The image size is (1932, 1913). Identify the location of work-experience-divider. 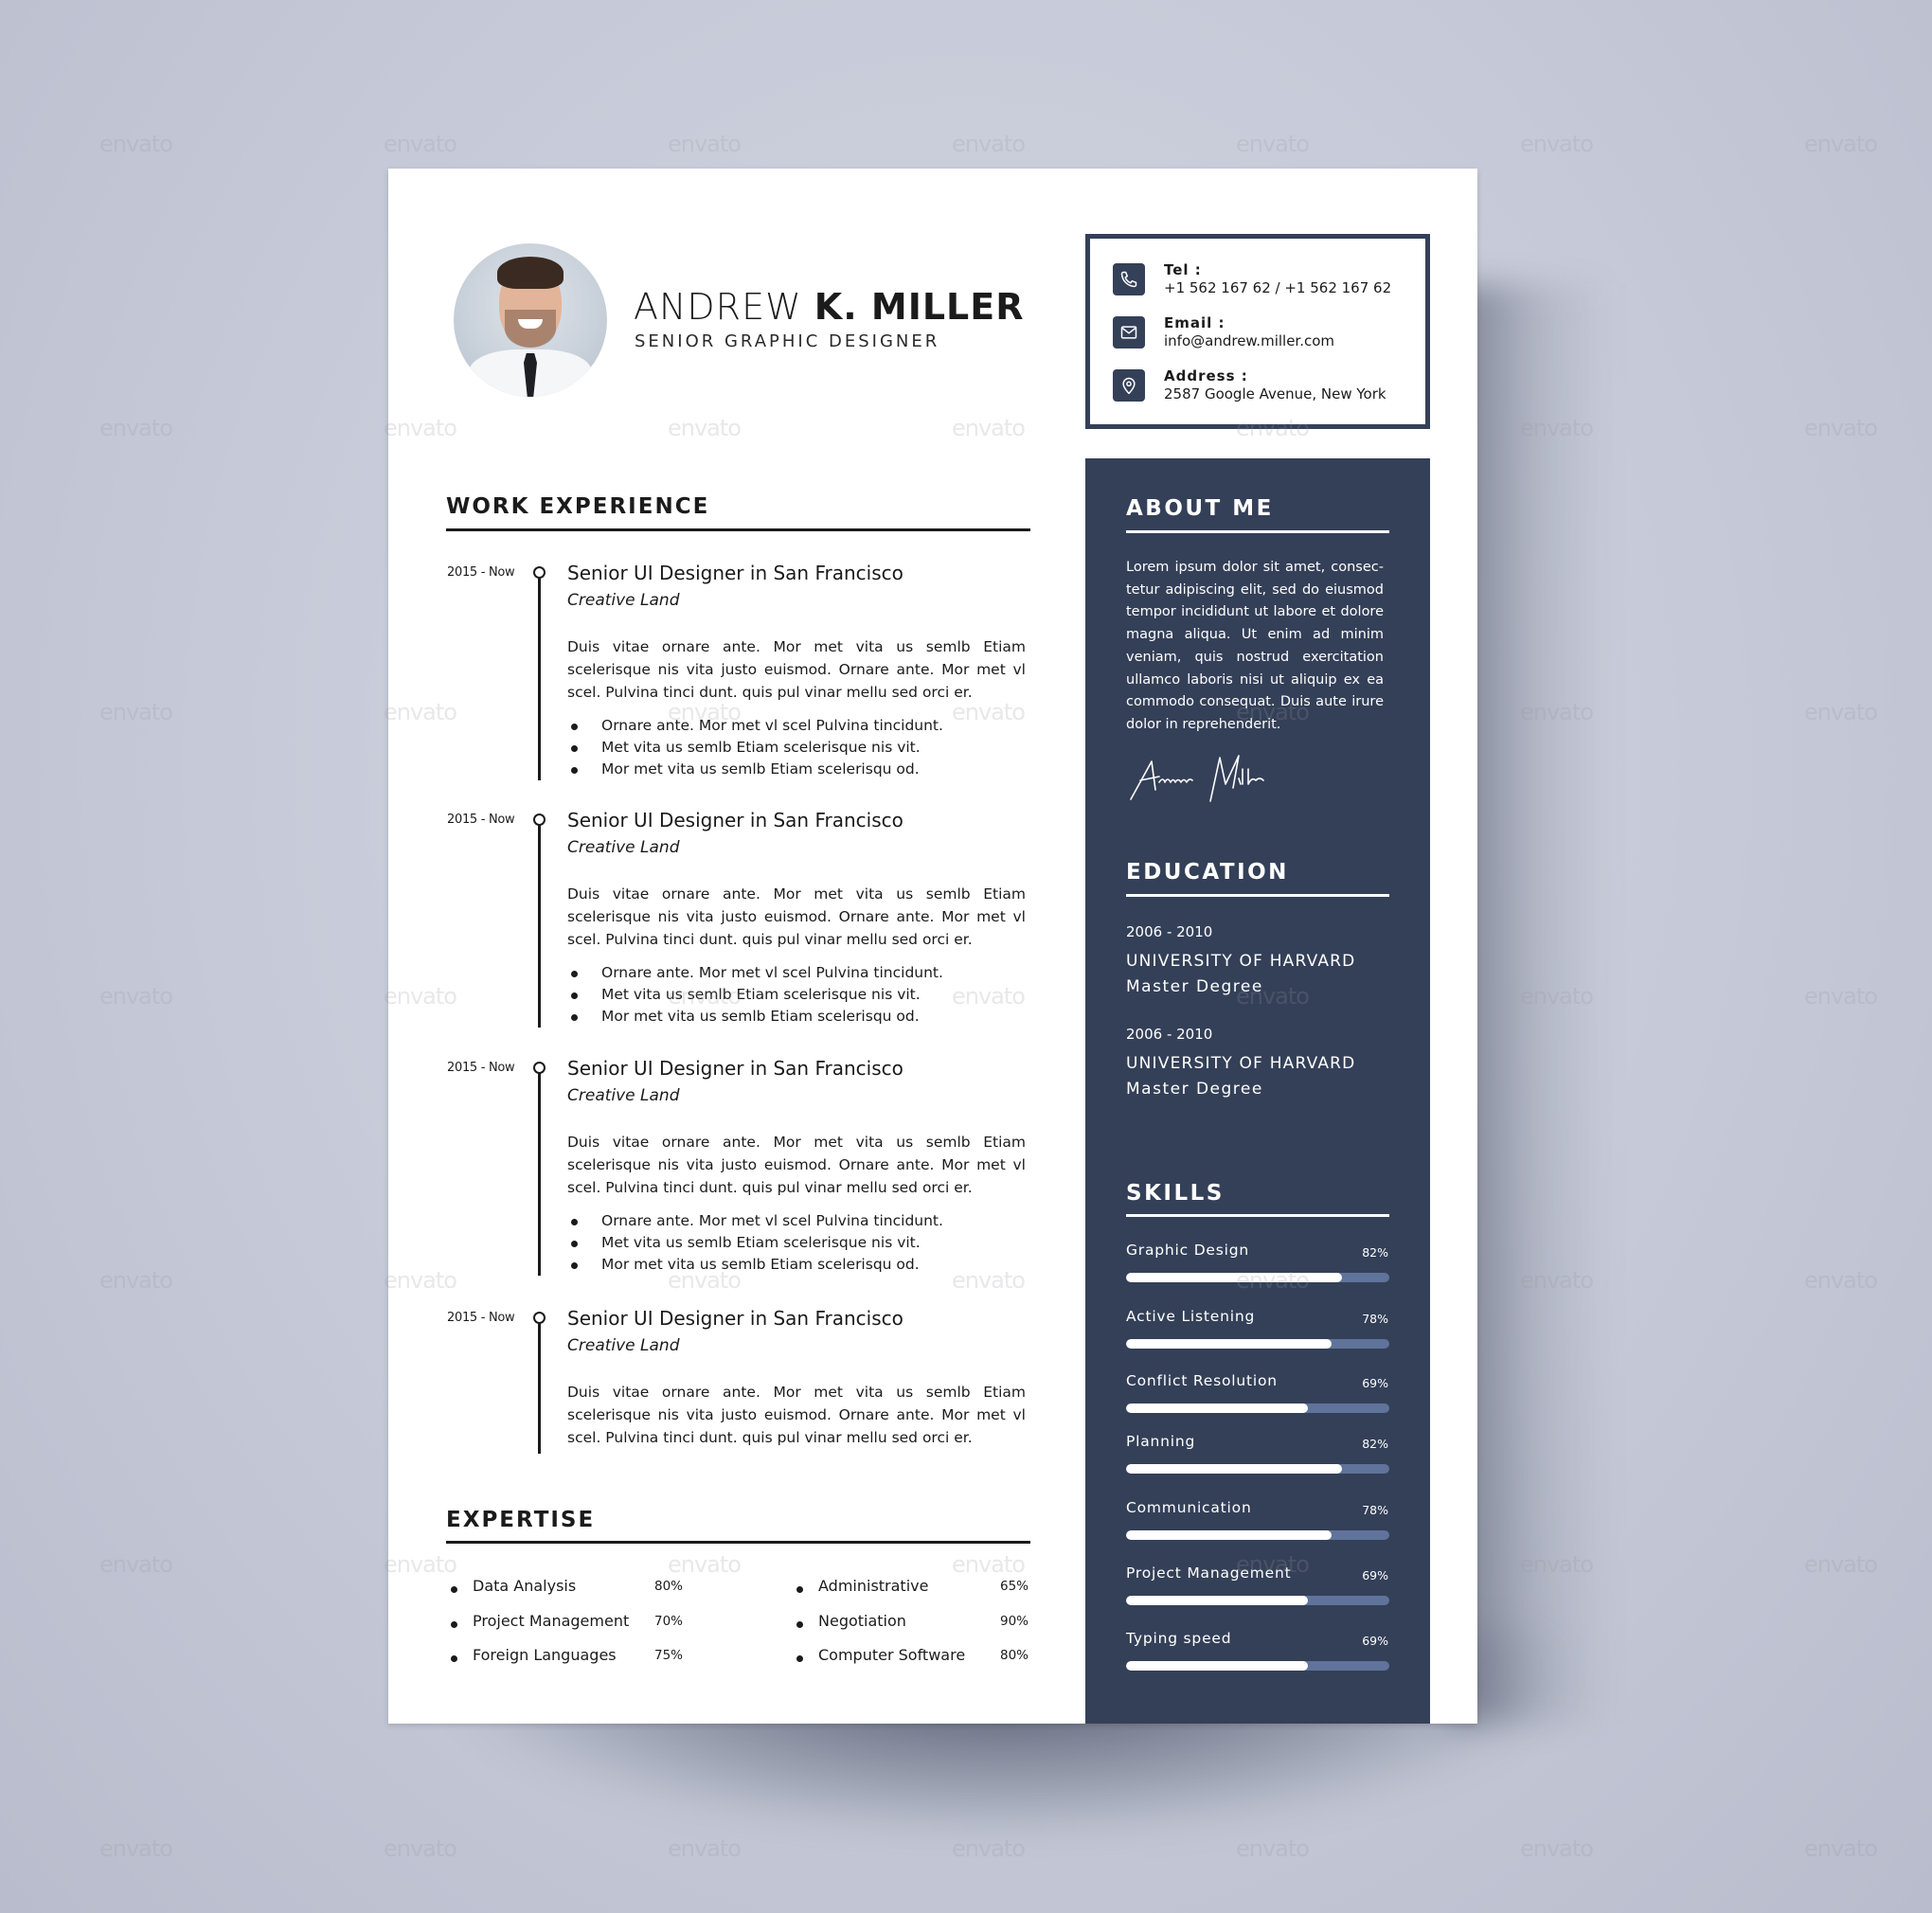
(738, 529).